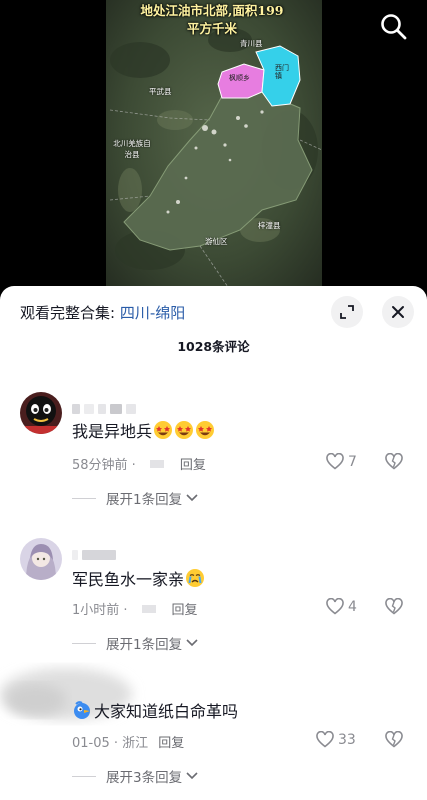 The height and width of the screenshot is (800, 427). What do you see at coordinates (139, 463) in the screenshot?
I see `comment-meta: 58分钟前 · 回复` at bounding box center [139, 463].